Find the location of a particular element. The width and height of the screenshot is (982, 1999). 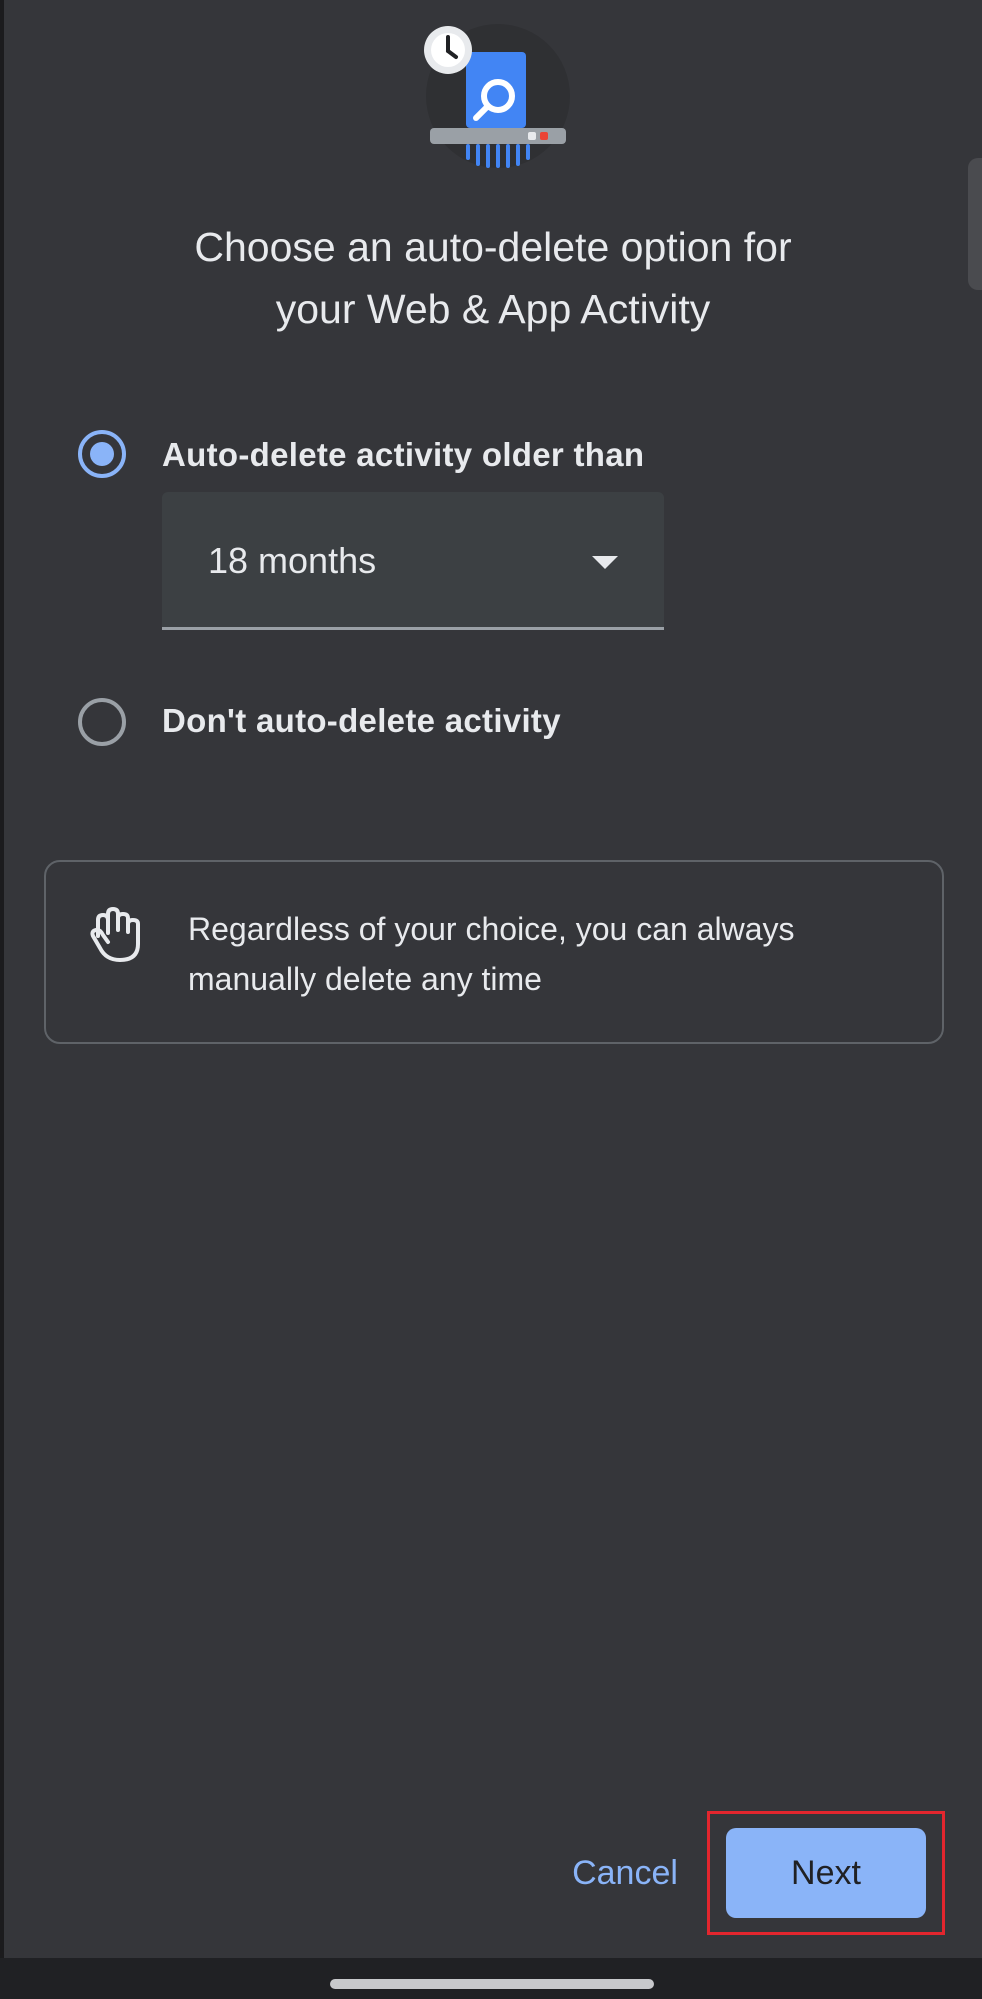

dropdown-selected-value: 18 months is located at coordinates (292, 560).